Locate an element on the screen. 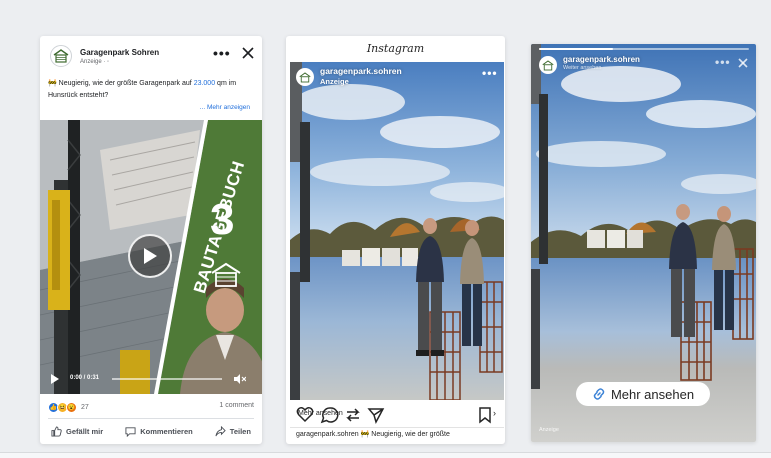 The image size is (771, 458). thumbs-up-icon is located at coordinates (56, 431).